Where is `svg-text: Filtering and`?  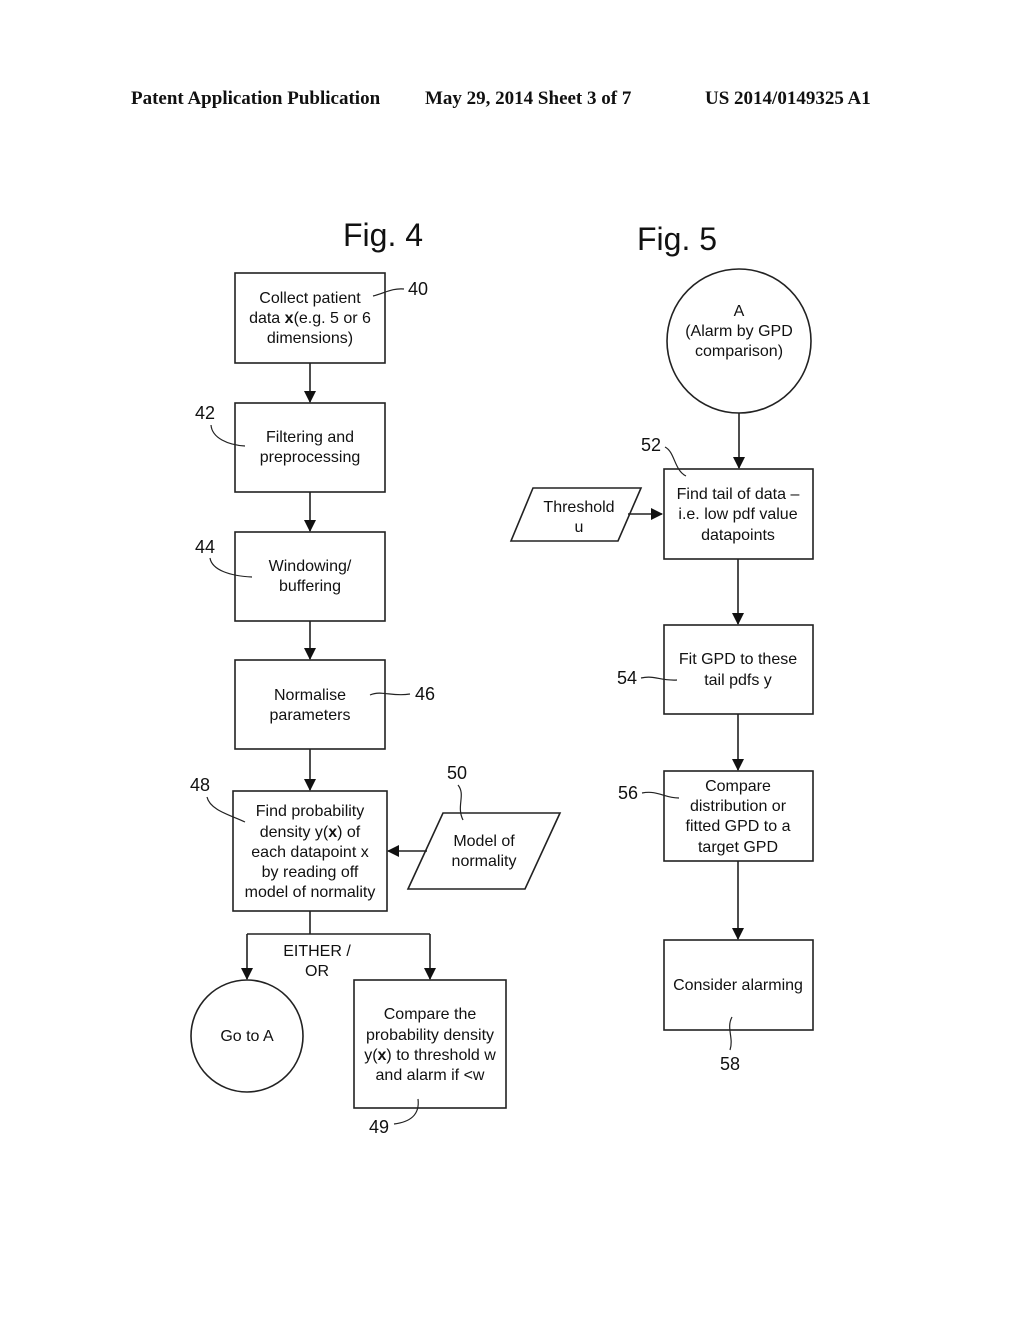
svg-text: Filtering and is located at coordinates (310, 437).